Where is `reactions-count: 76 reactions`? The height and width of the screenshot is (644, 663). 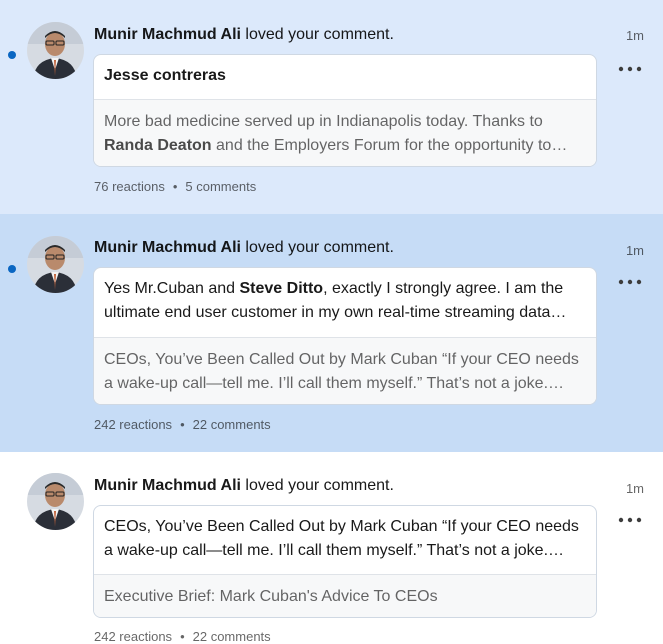
reactions-count: 76 reactions is located at coordinates (129, 186).